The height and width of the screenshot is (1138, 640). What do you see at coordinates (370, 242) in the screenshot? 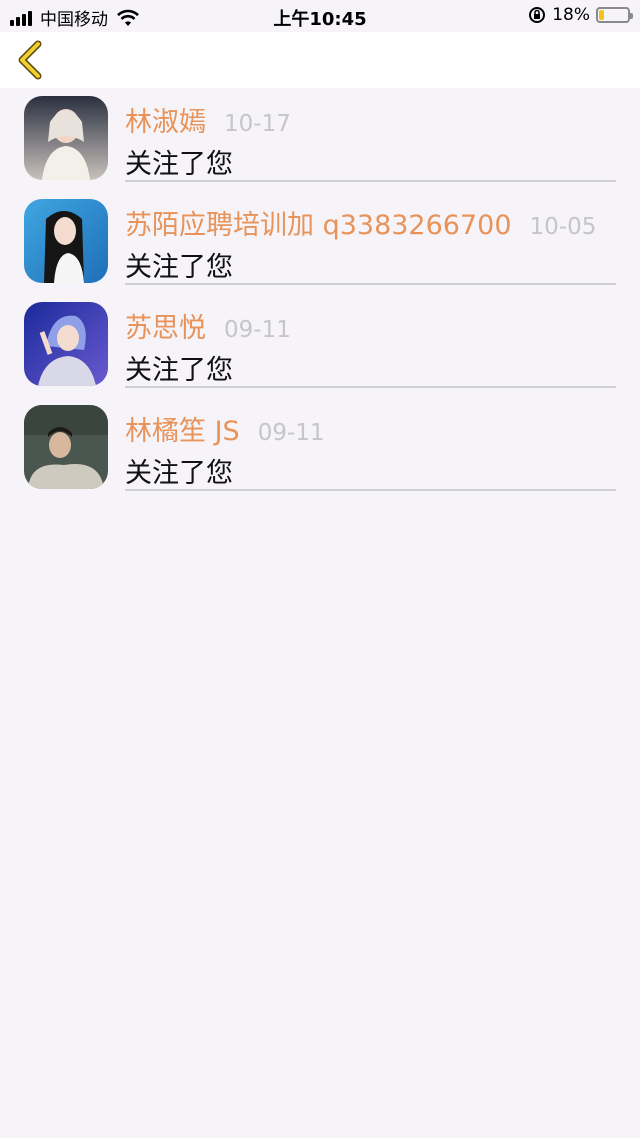
I see `item-content: 苏陌应聘培训加 q3383266700 10-05 关注了您` at bounding box center [370, 242].